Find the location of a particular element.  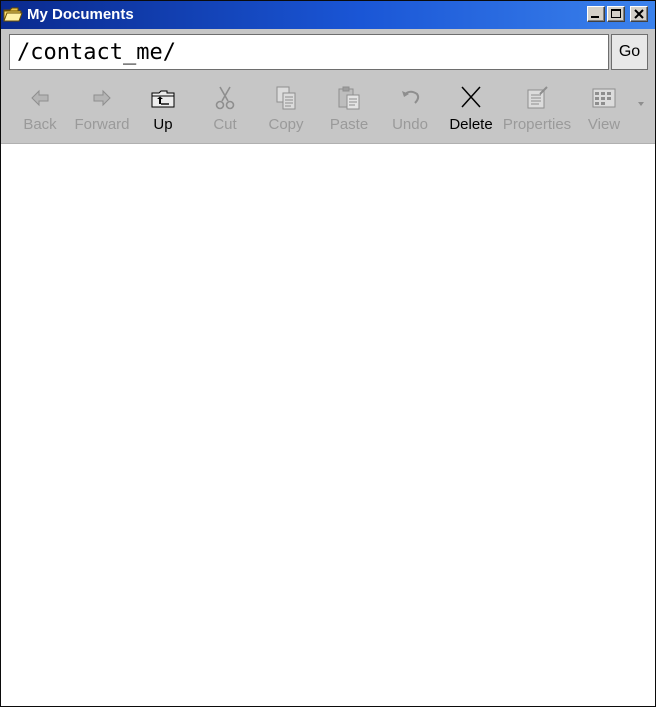

copy-button: Copy is located at coordinates (286, 109).